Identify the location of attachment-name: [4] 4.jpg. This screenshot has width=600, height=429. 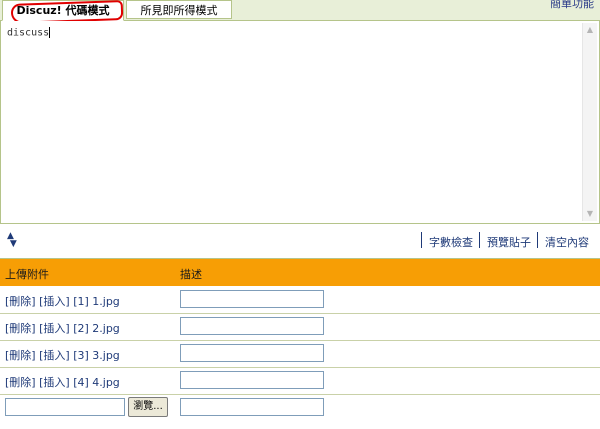
(96, 382).